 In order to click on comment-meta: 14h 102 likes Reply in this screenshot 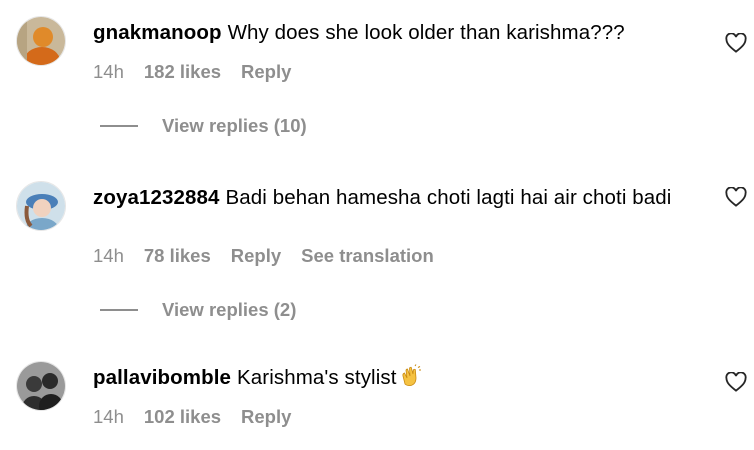, I will do `click(192, 417)`.